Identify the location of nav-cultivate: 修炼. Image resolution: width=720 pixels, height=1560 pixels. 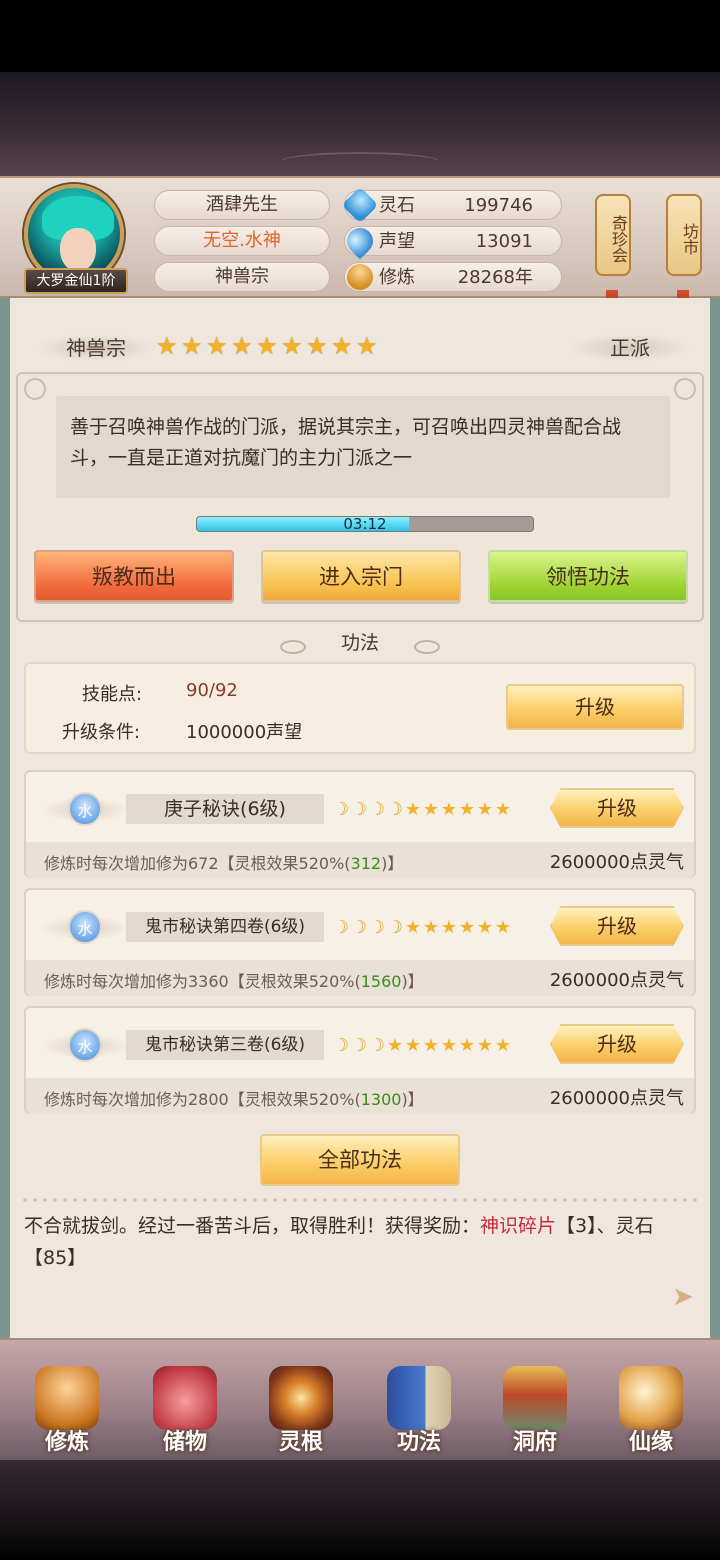
(67, 1410).